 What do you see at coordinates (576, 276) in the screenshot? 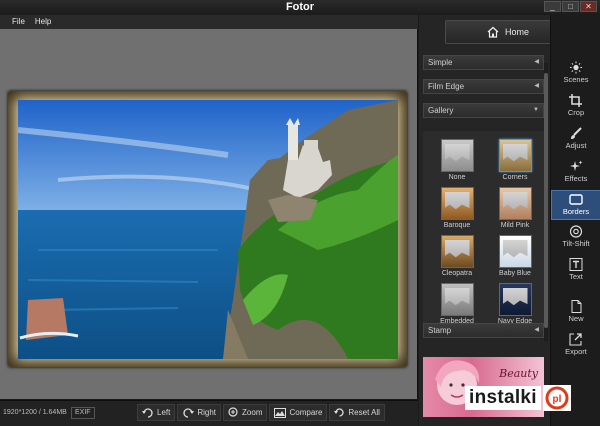
I see `tool-label: Text` at bounding box center [576, 276].